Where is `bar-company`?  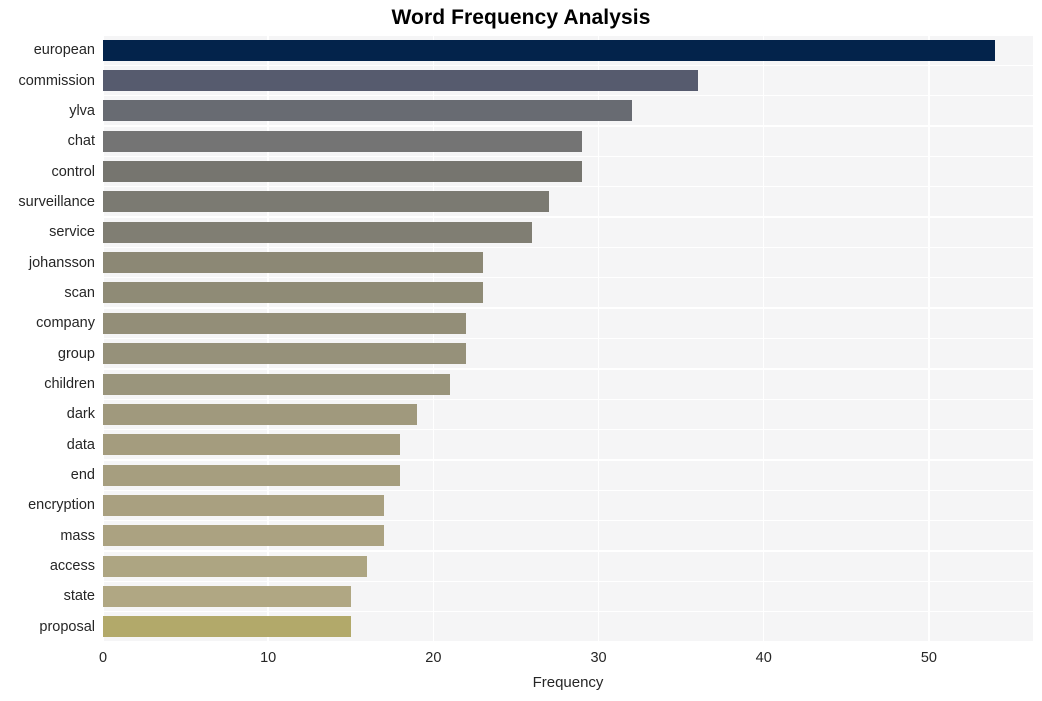 bar-company is located at coordinates (285, 323).